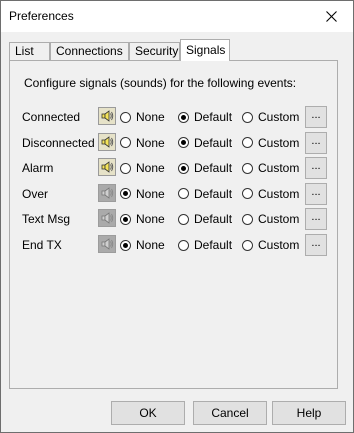  I want to click on signal-label: Over, so click(35, 193).